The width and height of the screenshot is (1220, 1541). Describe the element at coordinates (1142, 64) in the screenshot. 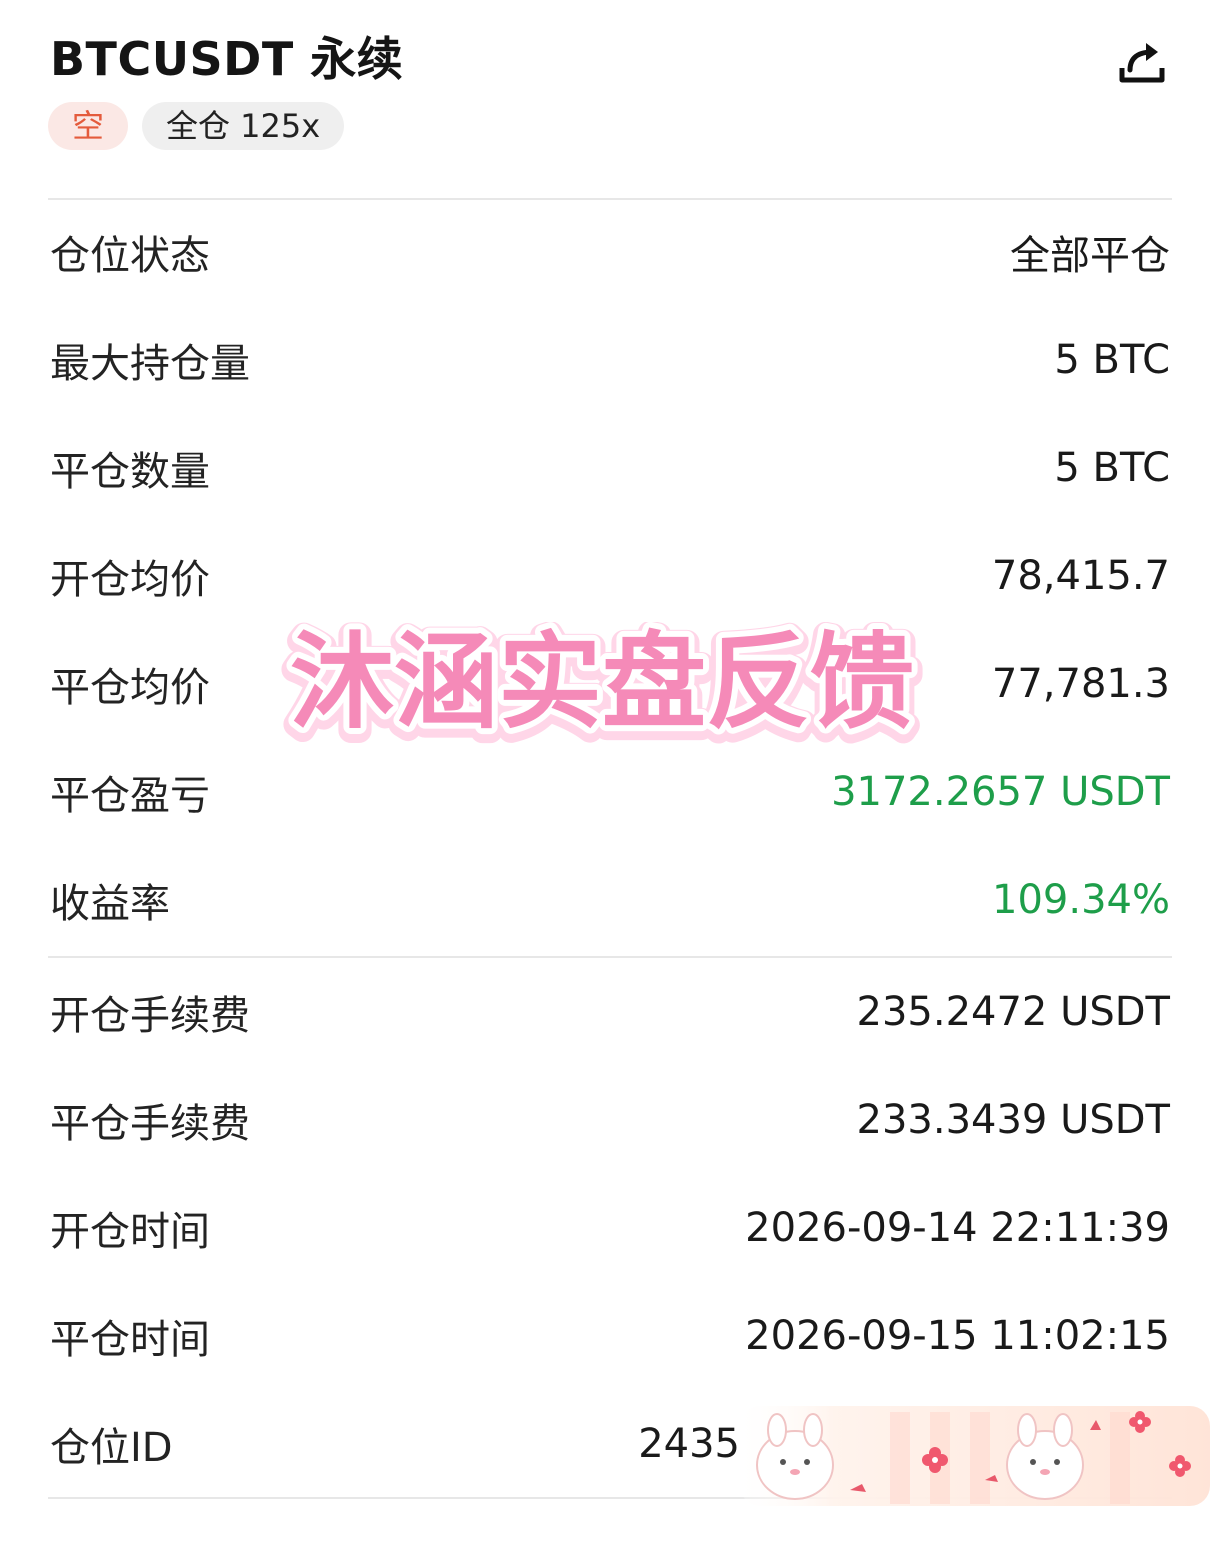

I see `share-icon` at that location.